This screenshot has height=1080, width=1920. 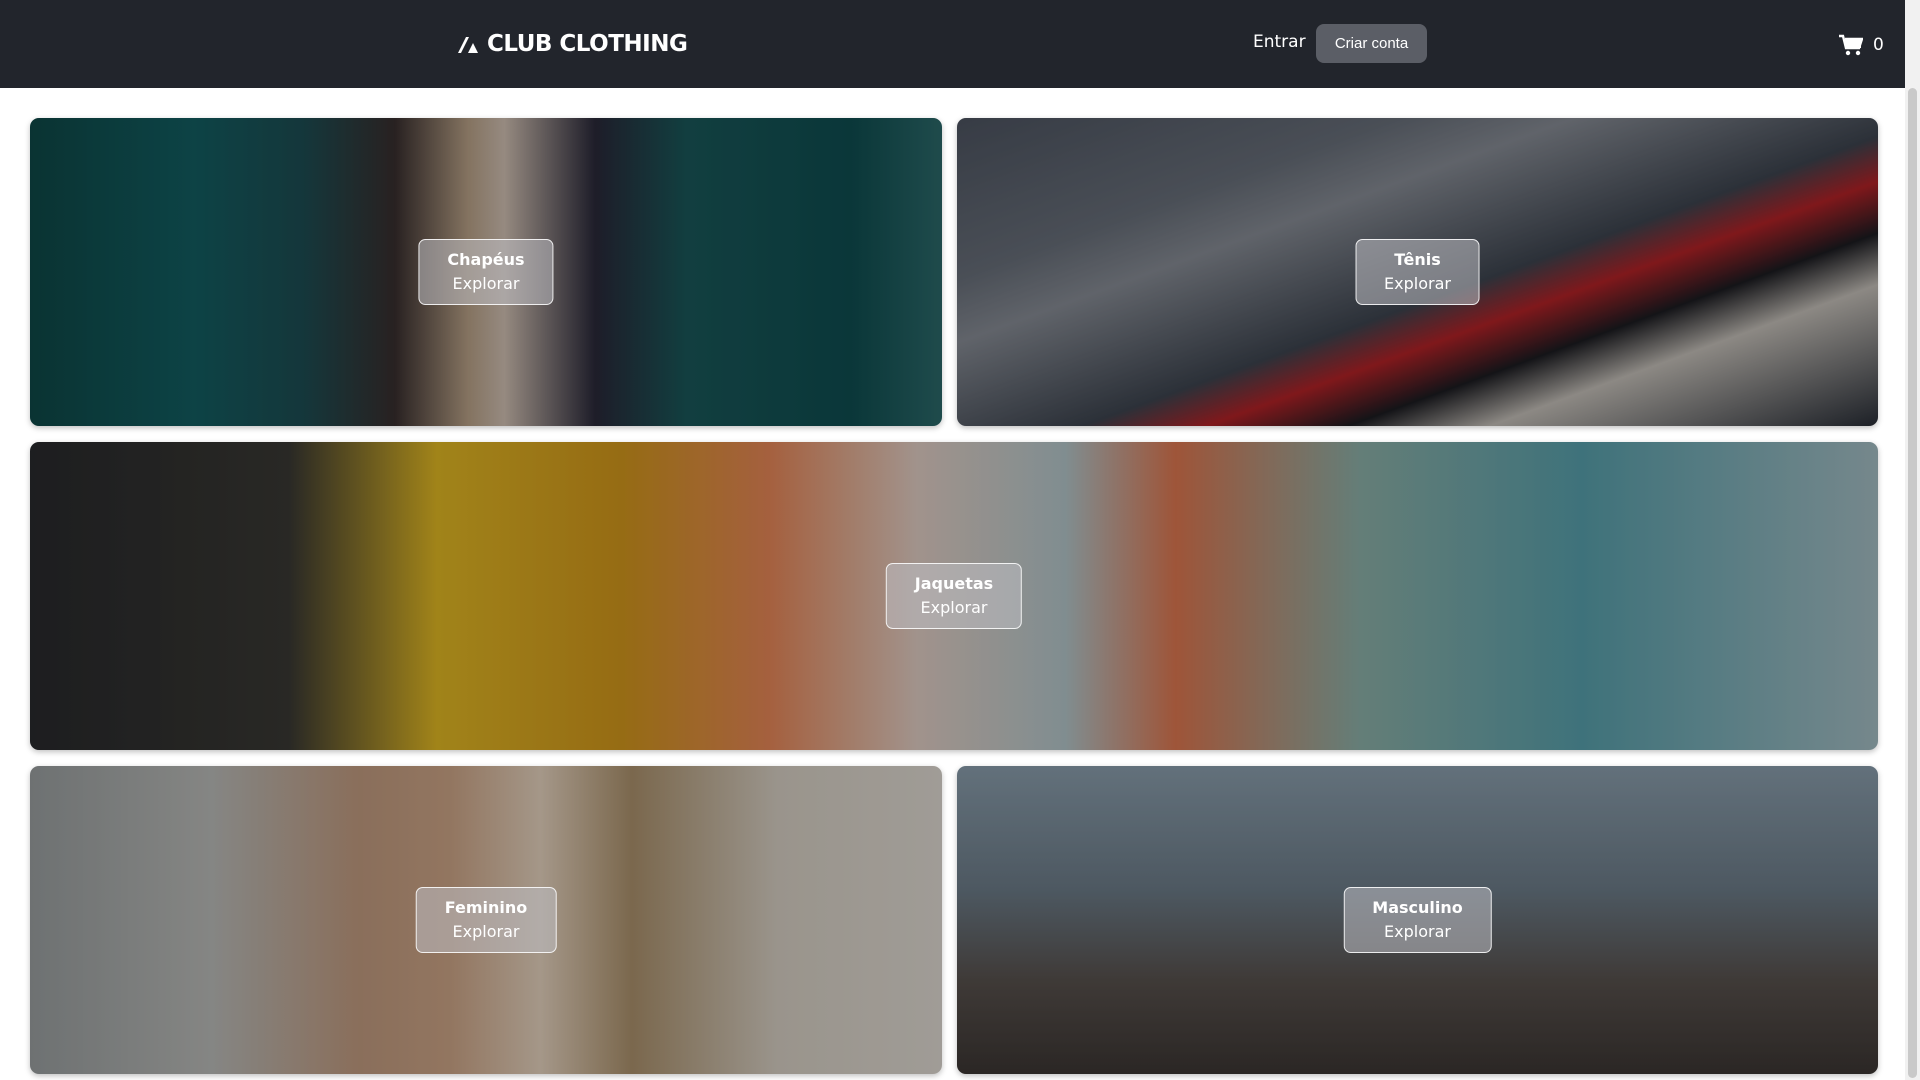 I want to click on category-title: Jaquetas, so click(x=954, y=583).